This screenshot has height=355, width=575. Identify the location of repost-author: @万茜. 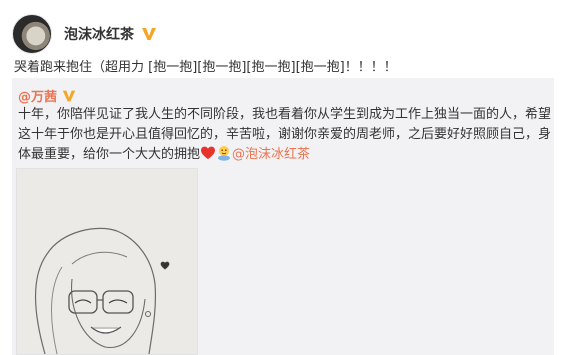
(47, 95).